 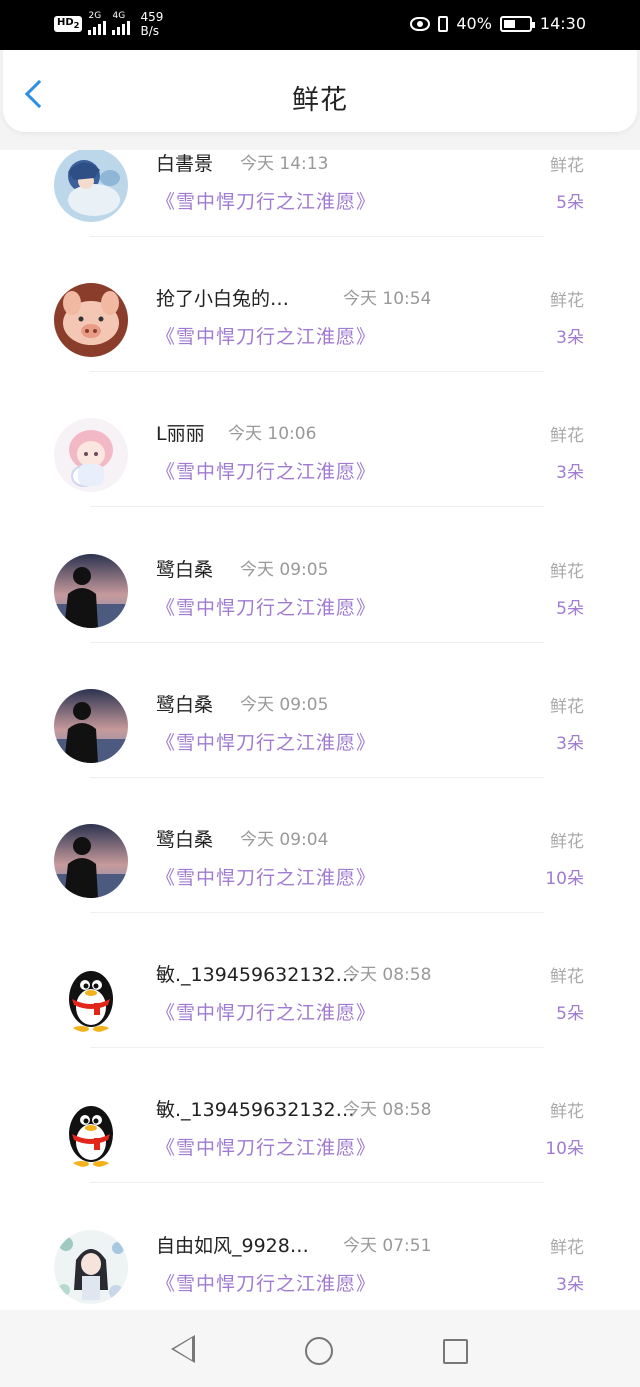 What do you see at coordinates (387, 1245) in the screenshot?
I see `timestamp: 今天 07:51` at bounding box center [387, 1245].